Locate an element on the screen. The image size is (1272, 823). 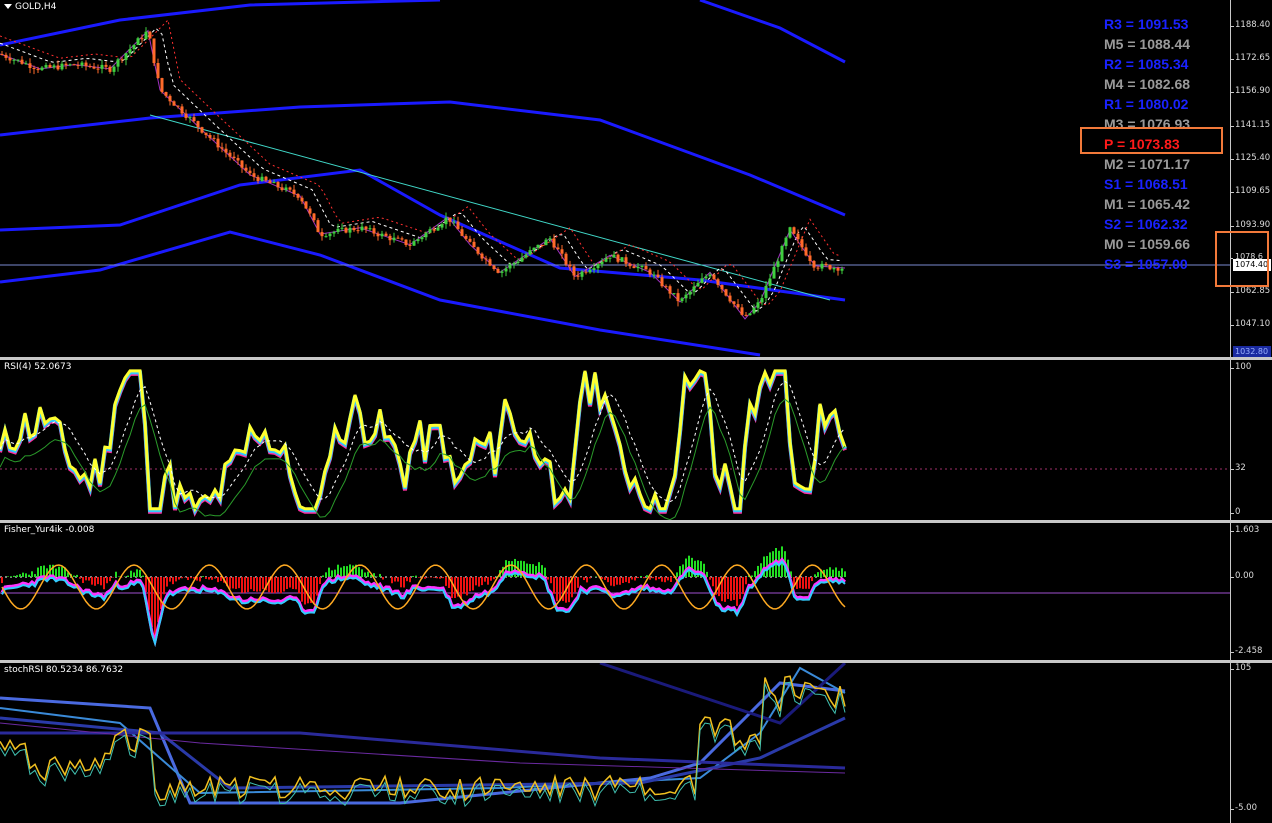
rsi-axis: 100 32 0 is located at coordinates (1251, 440).